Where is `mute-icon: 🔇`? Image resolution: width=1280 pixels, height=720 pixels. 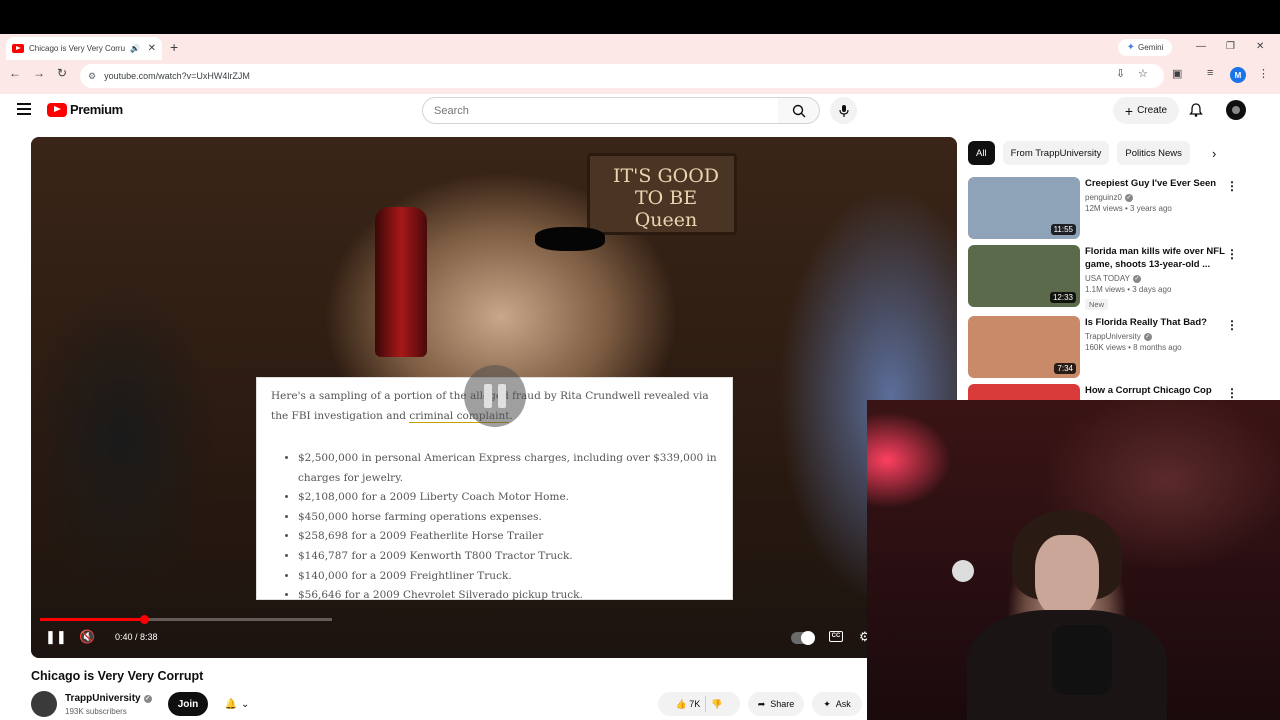
mute-icon: 🔇 is located at coordinates (87, 637).